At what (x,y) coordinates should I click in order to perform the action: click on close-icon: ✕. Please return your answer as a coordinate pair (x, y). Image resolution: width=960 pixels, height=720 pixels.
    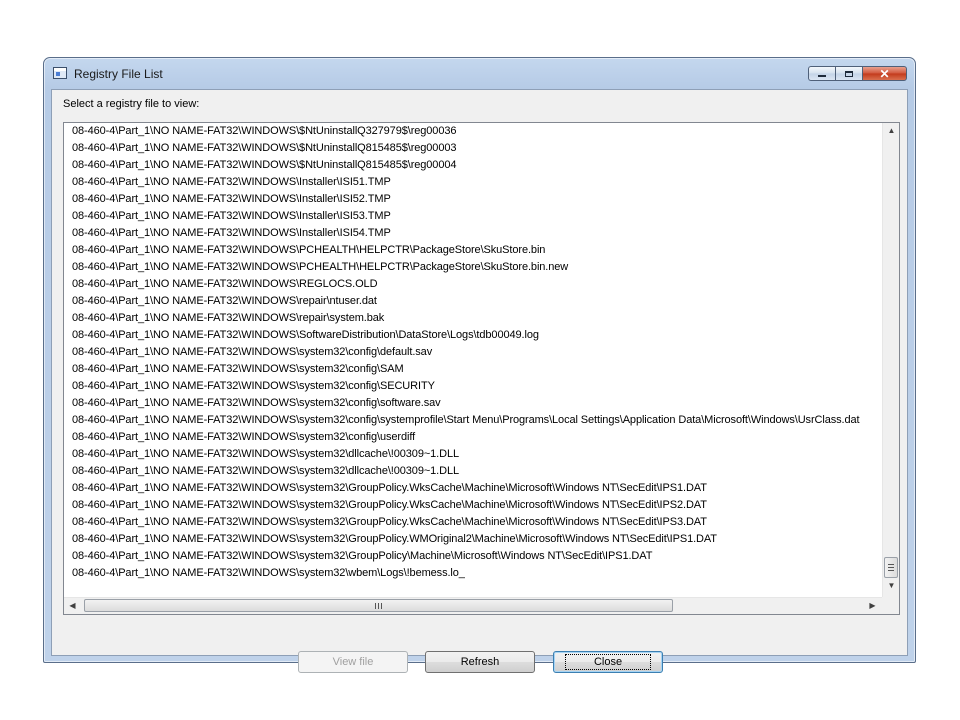
    Looking at the image, I should click on (884, 73).